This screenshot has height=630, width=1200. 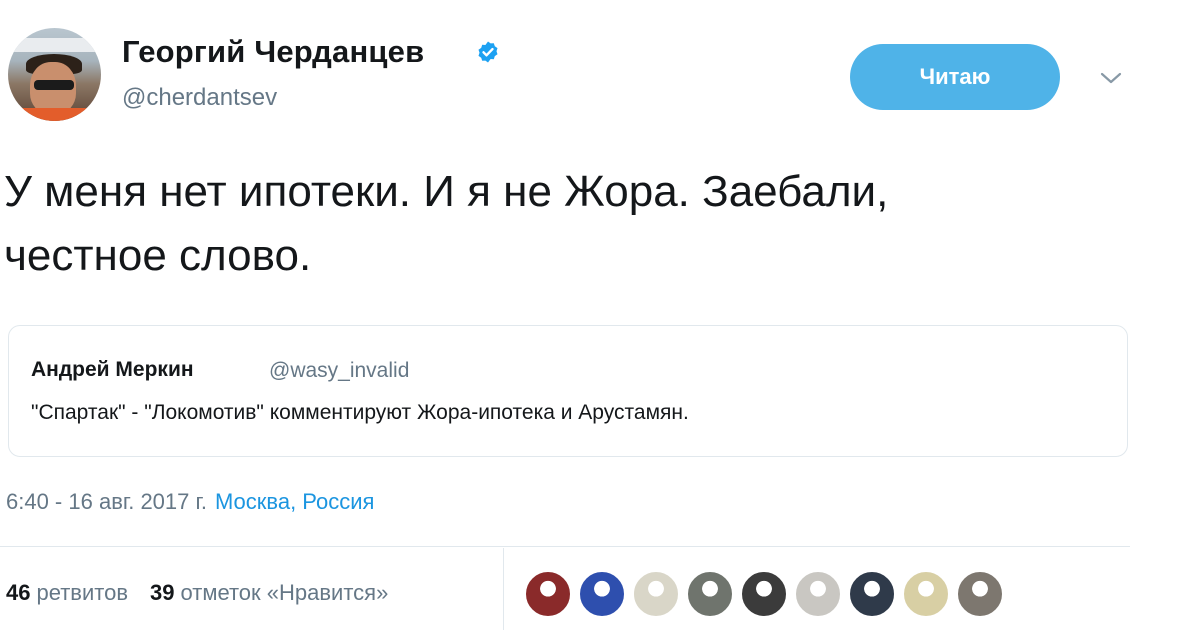 What do you see at coordinates (565, 546) in the screenshot?
I see `stats-divider` at bounding box center [565, 546].